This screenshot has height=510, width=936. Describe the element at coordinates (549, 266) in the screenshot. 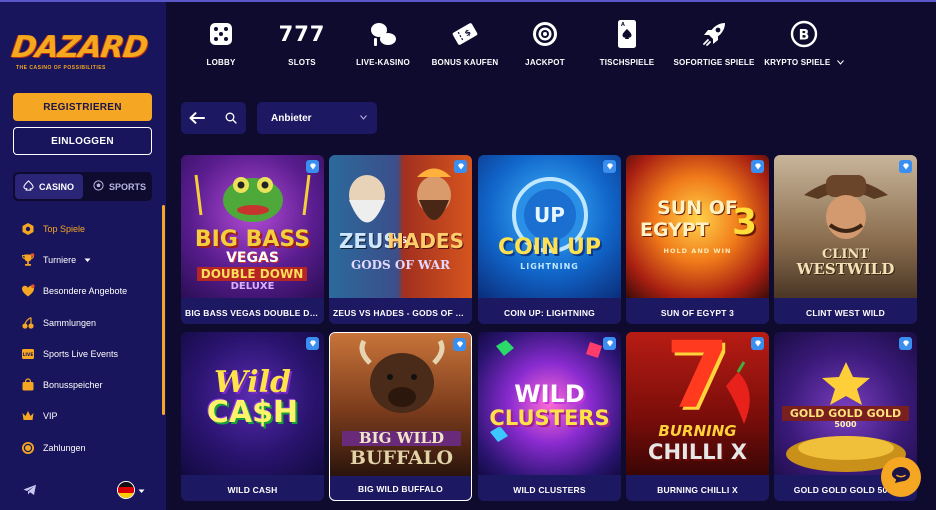

I see `art-text: LIGHTNING` at that location.